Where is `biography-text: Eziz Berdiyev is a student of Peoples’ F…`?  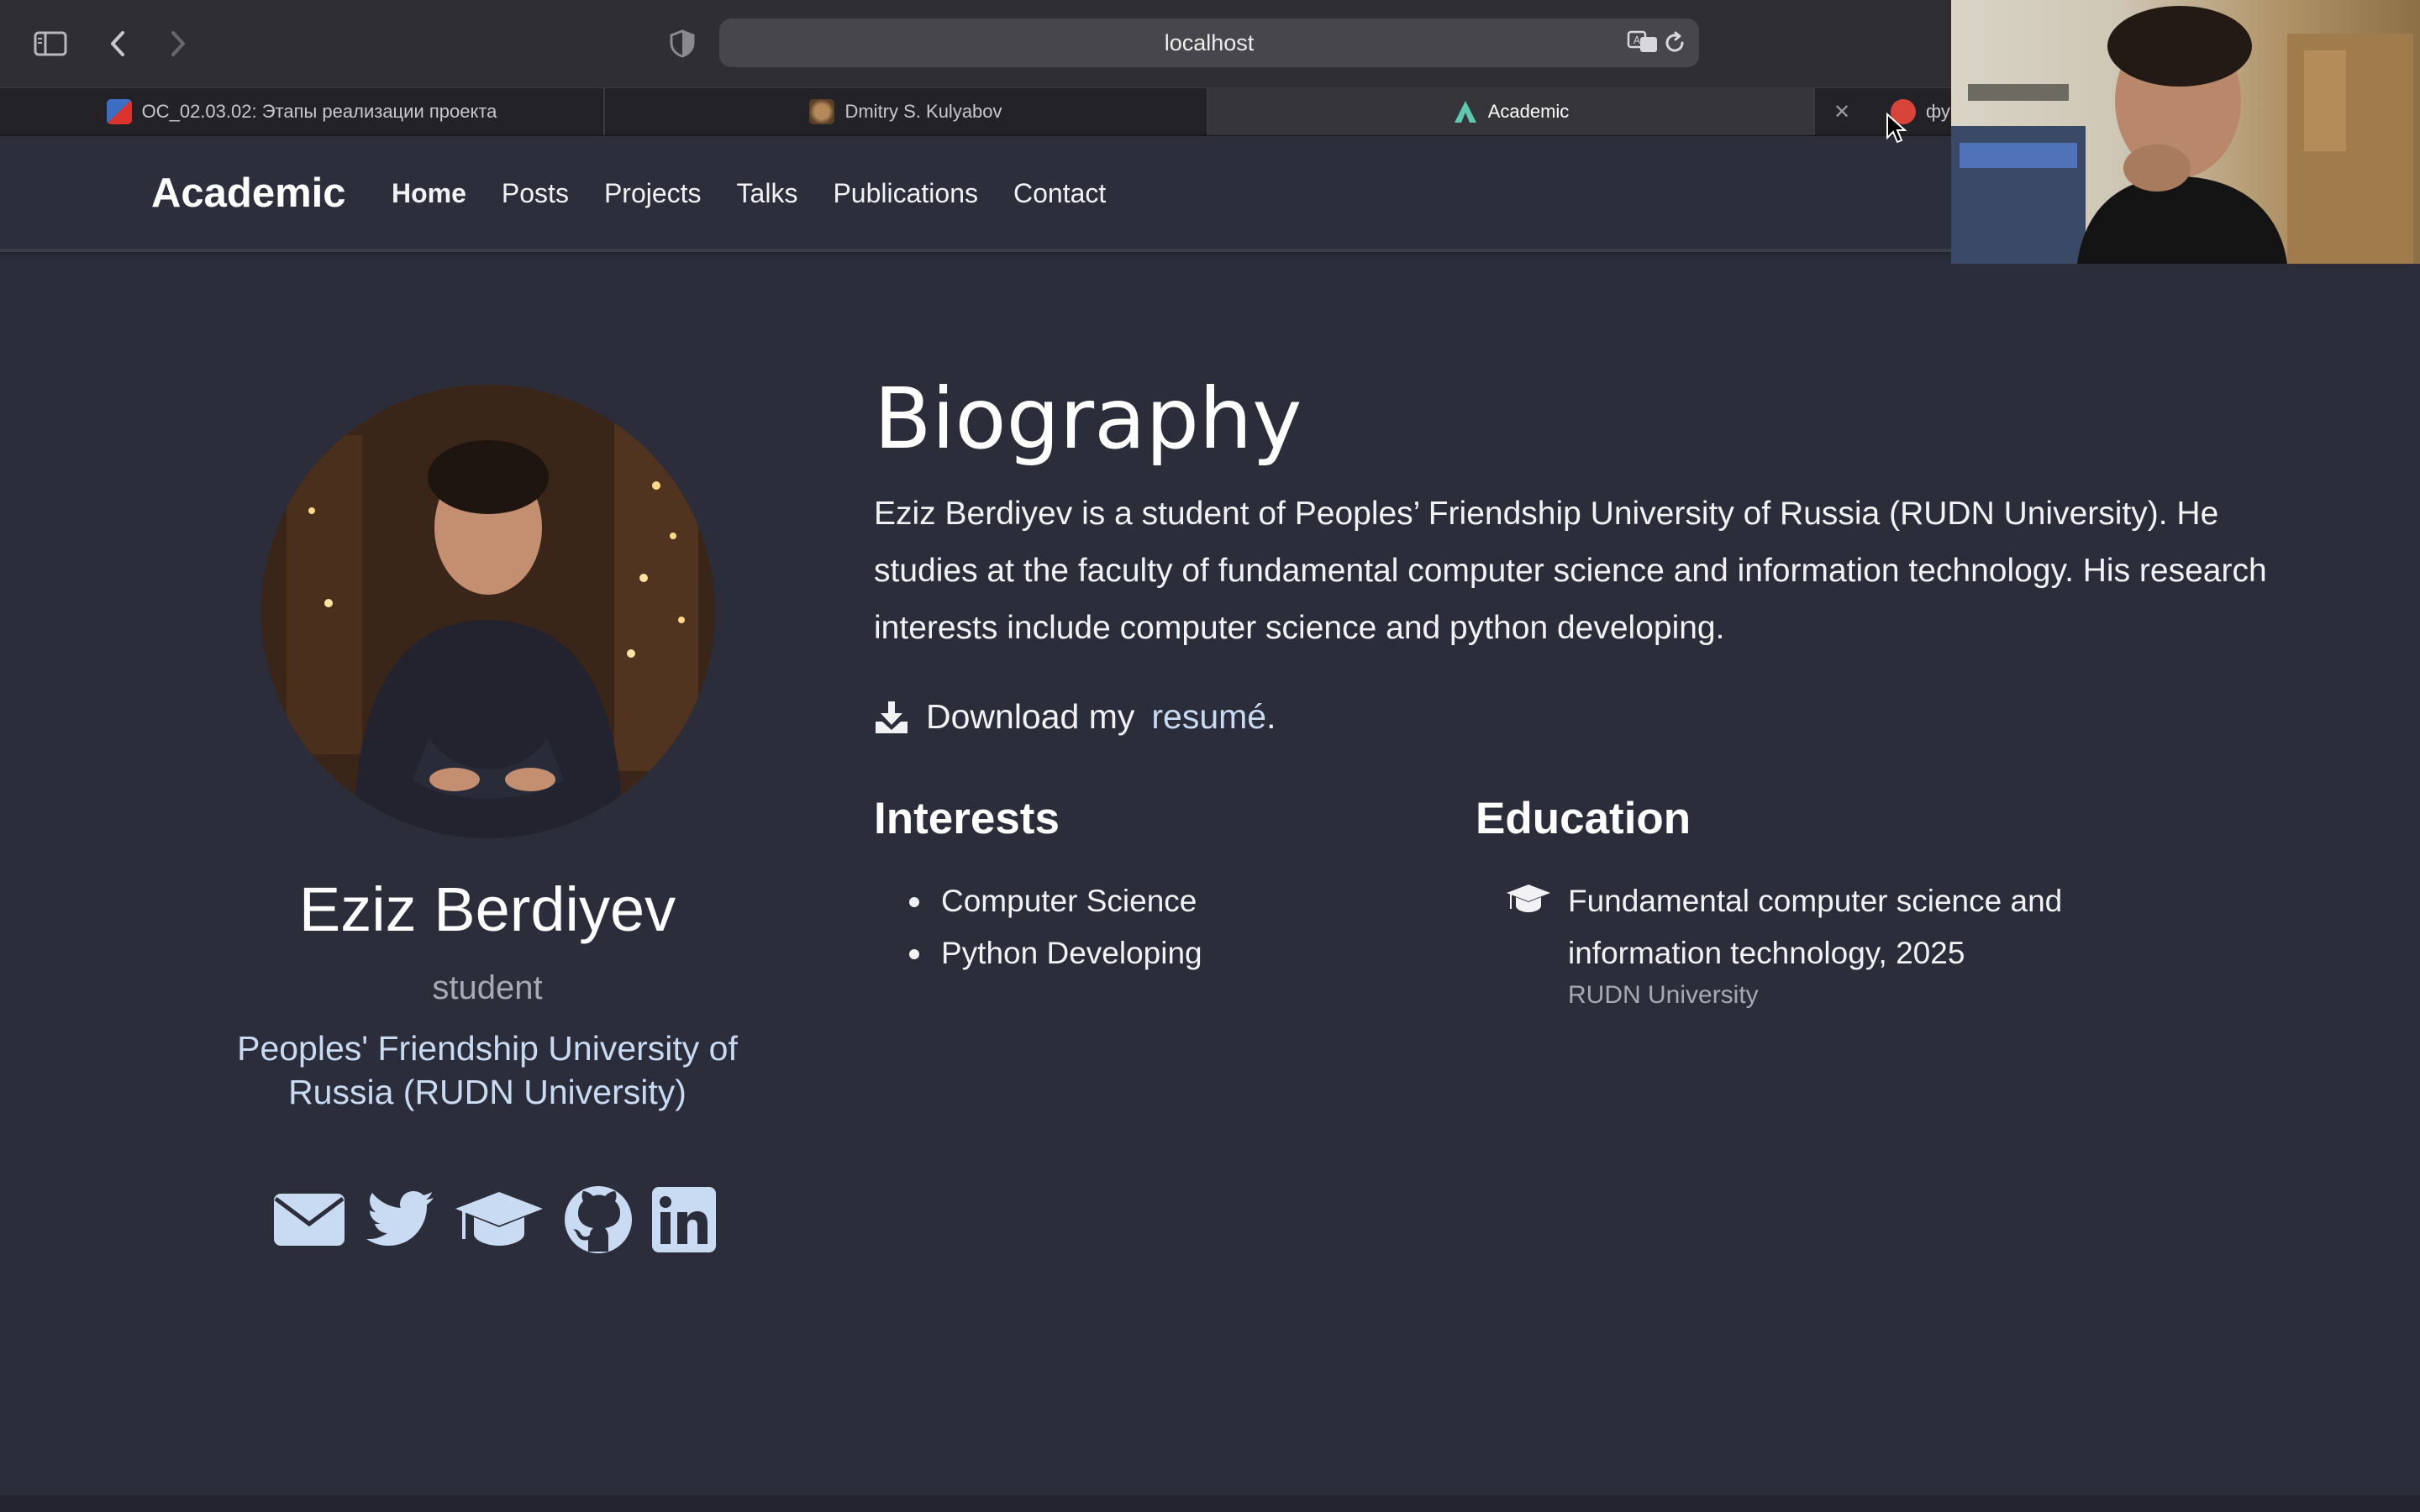
biography-text: Eziz Berdiyev is a student of Peoples’ F… is located at coordinates (1570, 571).